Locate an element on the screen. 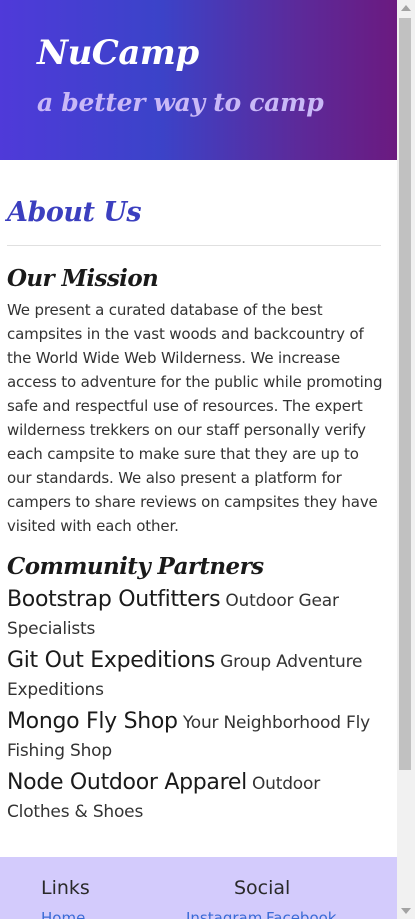 The image size is (415, 919). scroll-down-arrow-icon is located at coordinates (406, 911).